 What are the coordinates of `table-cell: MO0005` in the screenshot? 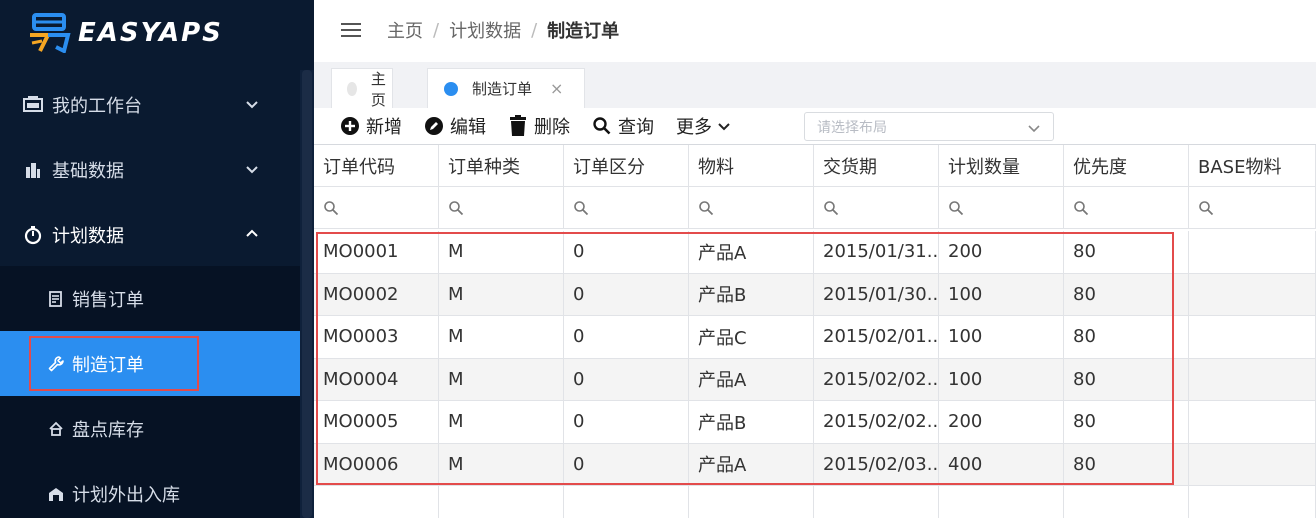 It's located at (376, 422).